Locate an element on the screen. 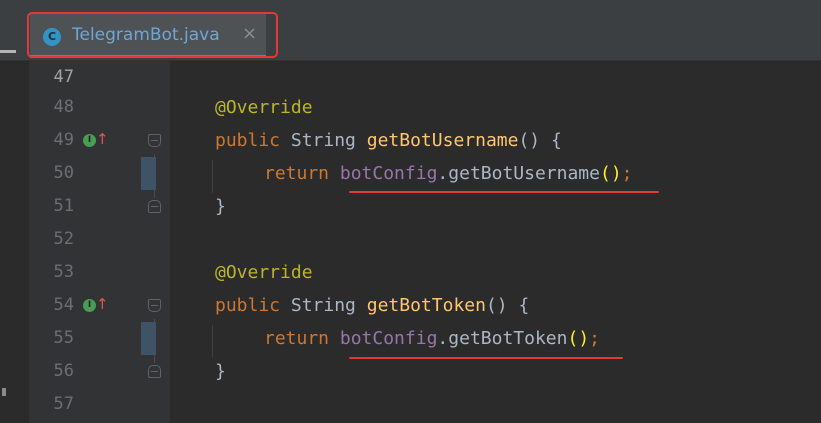 The image size is (821, 423). code-text: public String getBotToken() { is located at coordinates (372, 305).